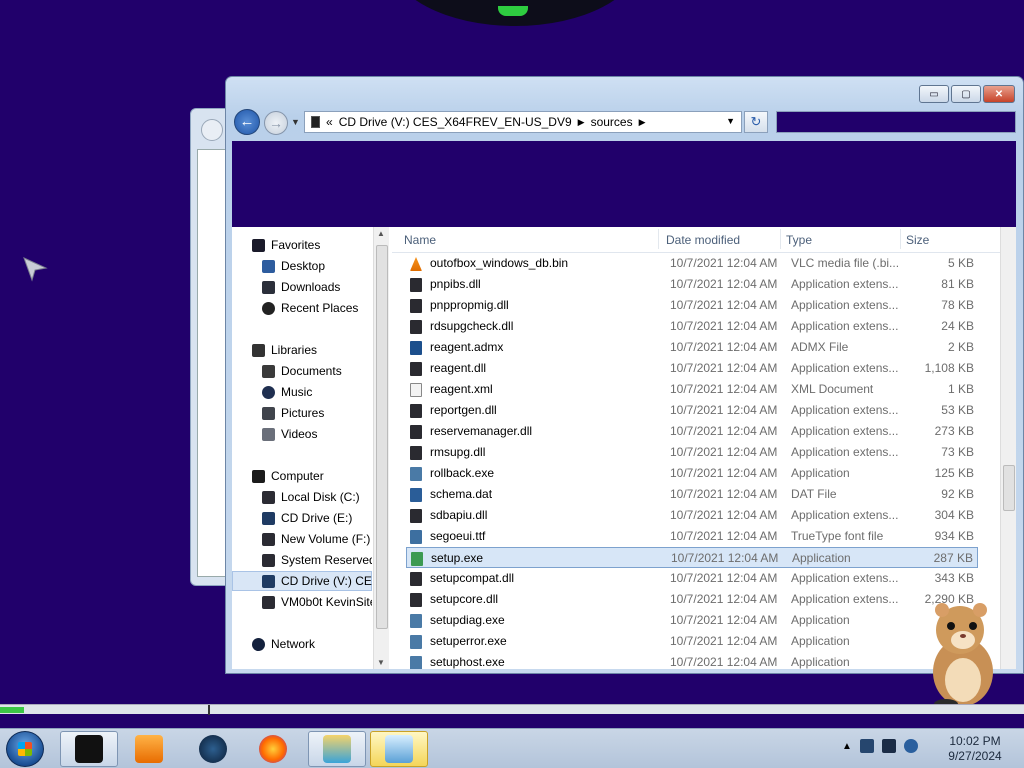 Image resolution: width=1024 pixels, height=768 pixels. I want to click on sidebar-item: Documents, so click(302, 371).